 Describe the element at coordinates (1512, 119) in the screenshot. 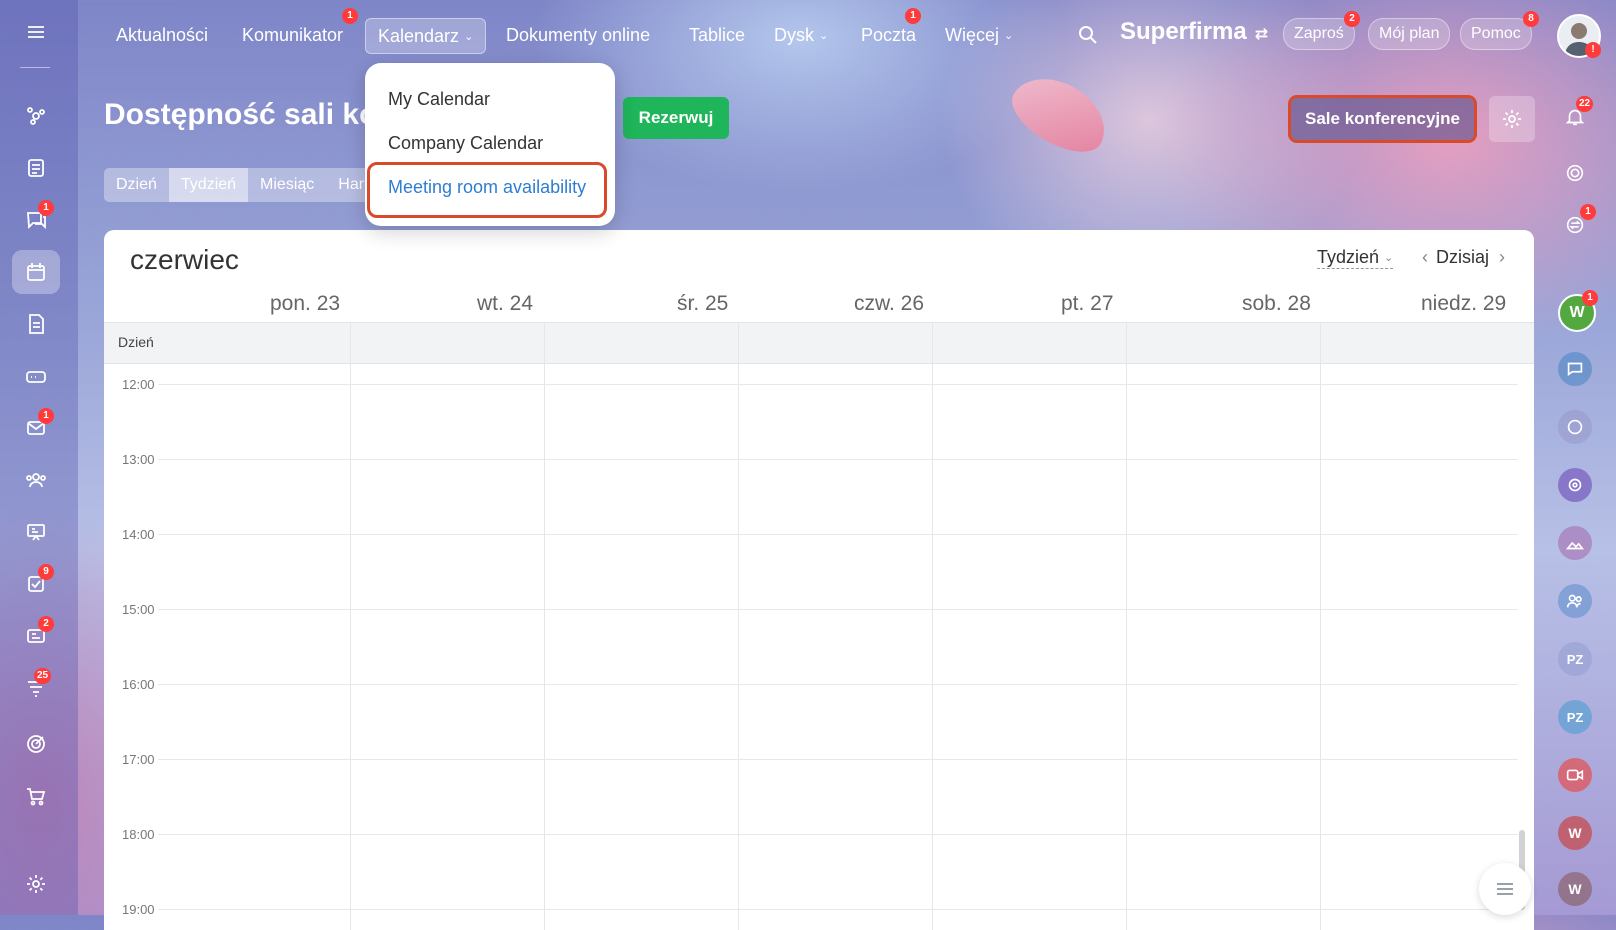

I see `settings-gear-button` at that location.